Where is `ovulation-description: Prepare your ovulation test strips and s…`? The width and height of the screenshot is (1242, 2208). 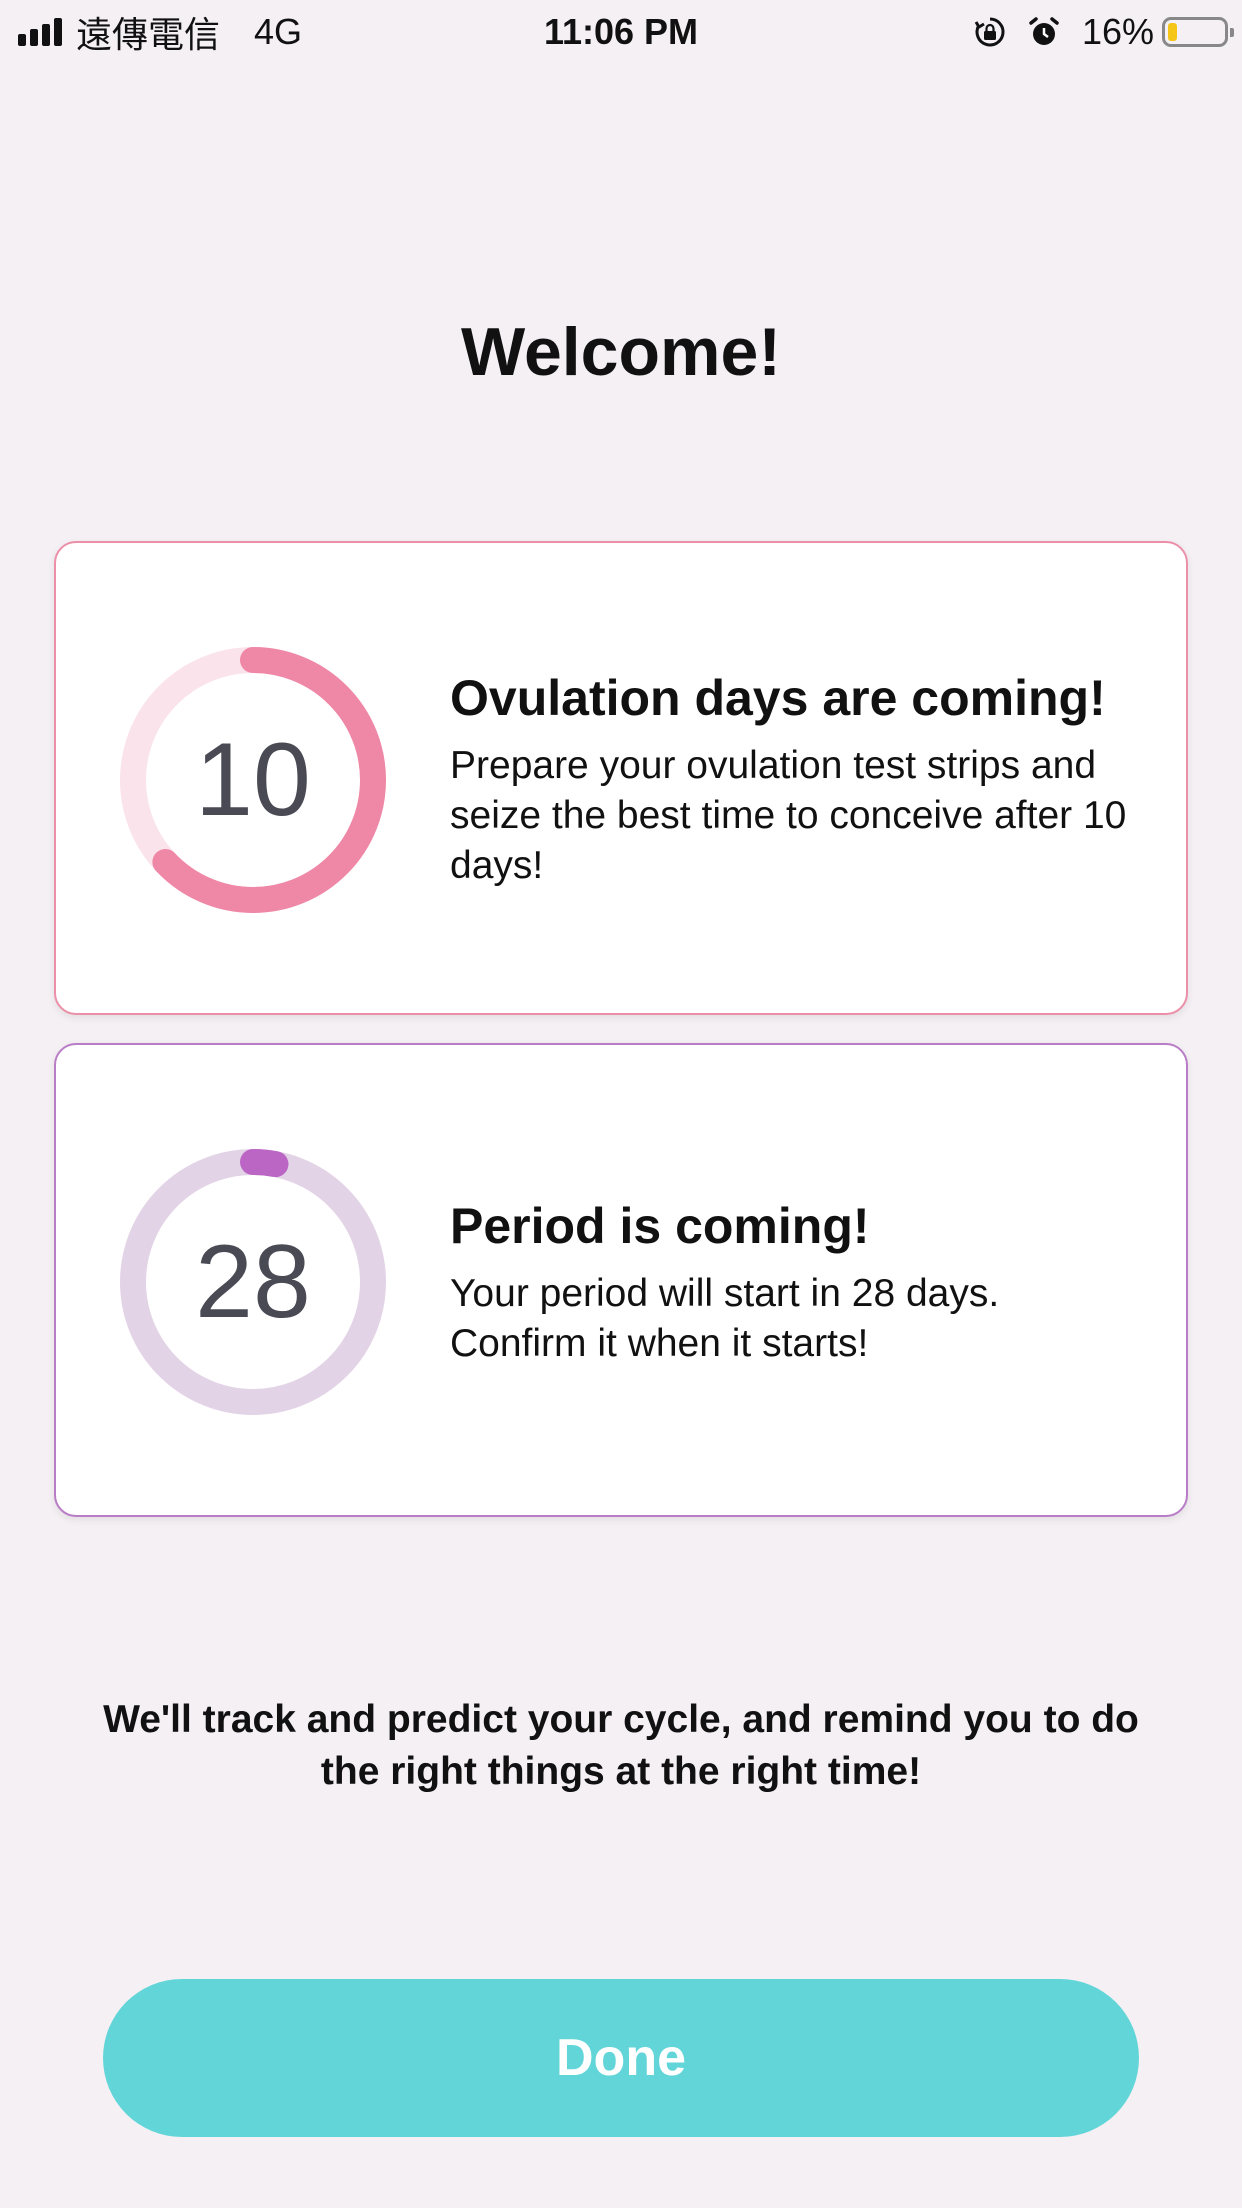
ovulation-description: Prepare your ovulation test strips and s… is located at coordinates (788, 815).